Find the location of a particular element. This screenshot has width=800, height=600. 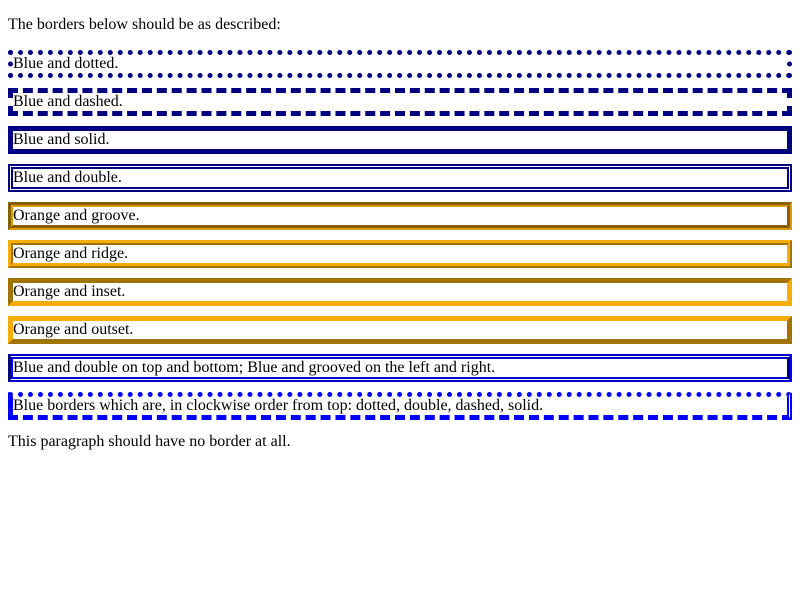

ridge-border-box: Orange and ridge. is located at coordinates (400, 254).